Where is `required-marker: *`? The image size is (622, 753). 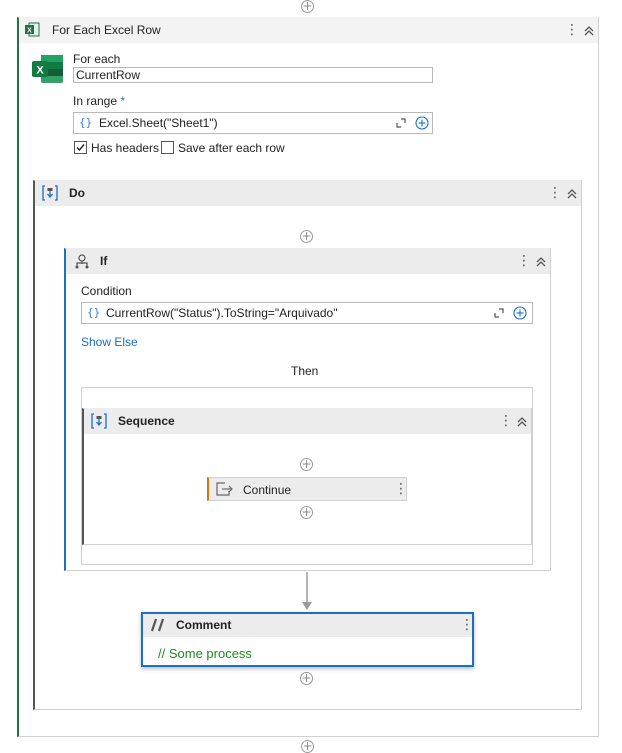 required-marker: * is located at coordinates (123, 101).